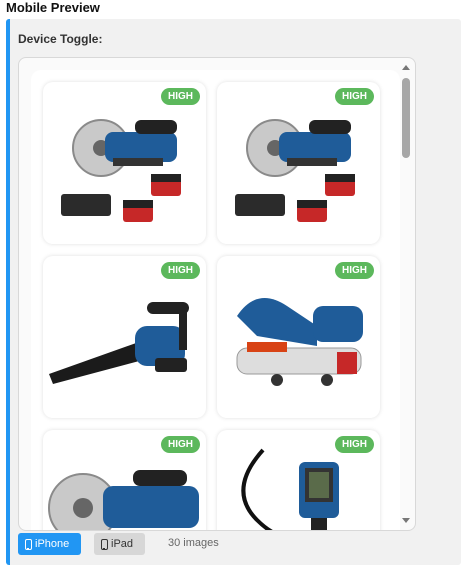 This screenshot has height=580, width=465. I want to click on iphone-button-label: iPhone, so click(52, 544).